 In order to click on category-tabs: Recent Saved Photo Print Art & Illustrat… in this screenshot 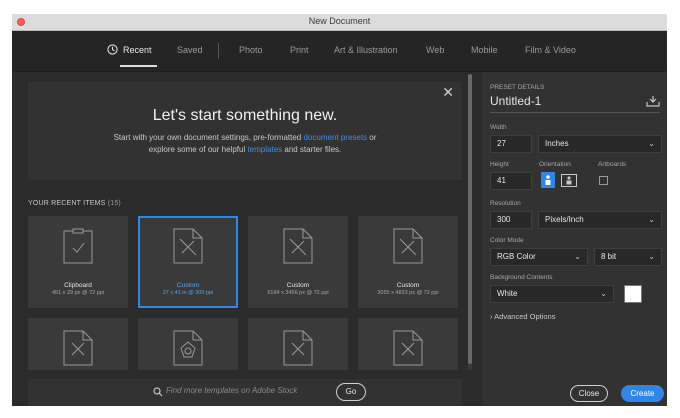, I will do `click(339, 51)`.